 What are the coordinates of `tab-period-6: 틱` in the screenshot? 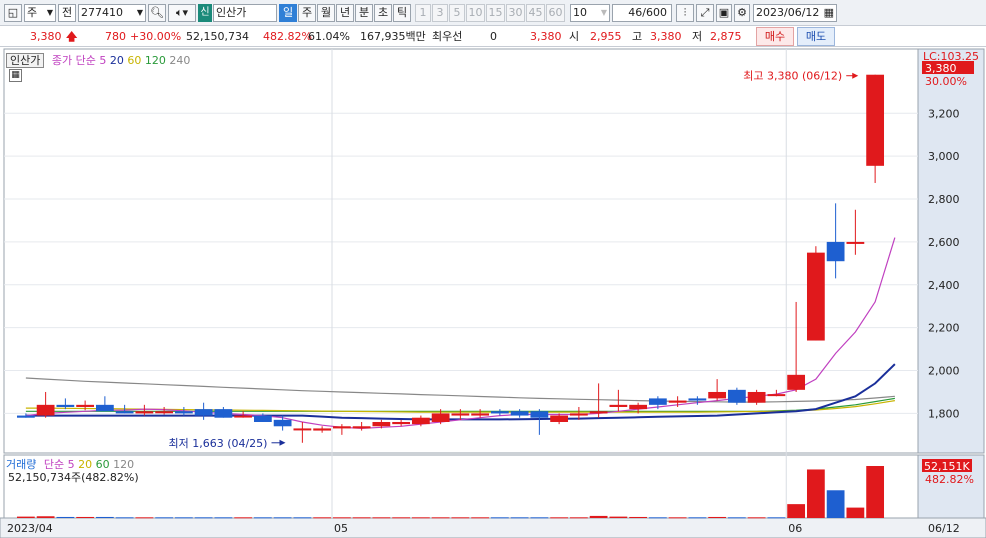 It's located at (402, 13).